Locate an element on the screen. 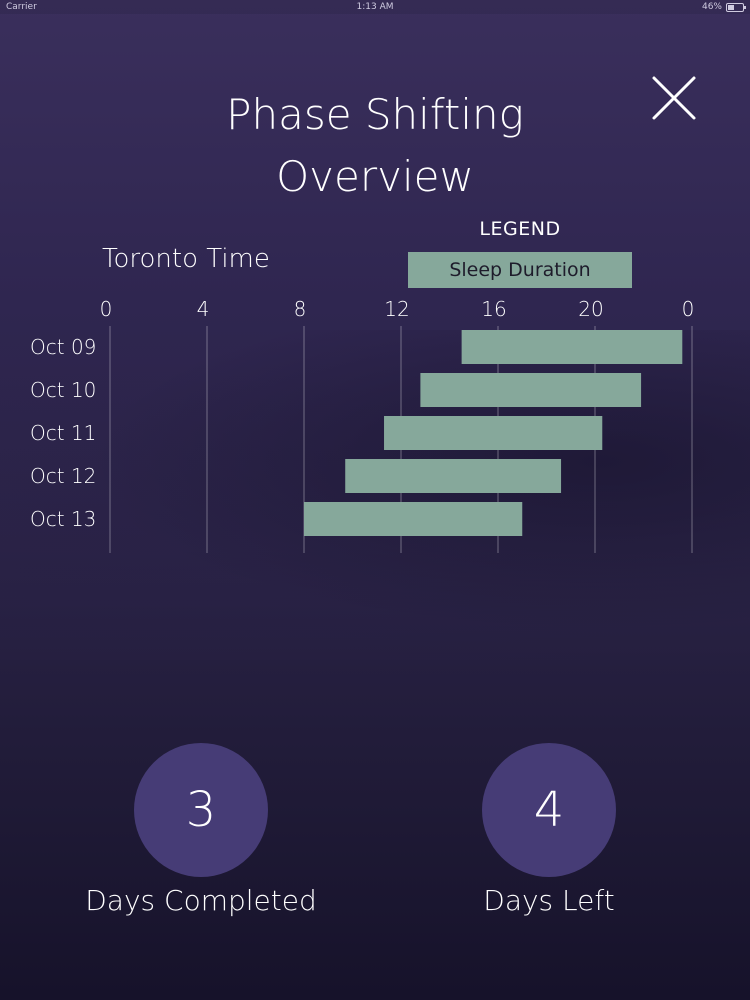  close-button is located at coordinates (674, 98).